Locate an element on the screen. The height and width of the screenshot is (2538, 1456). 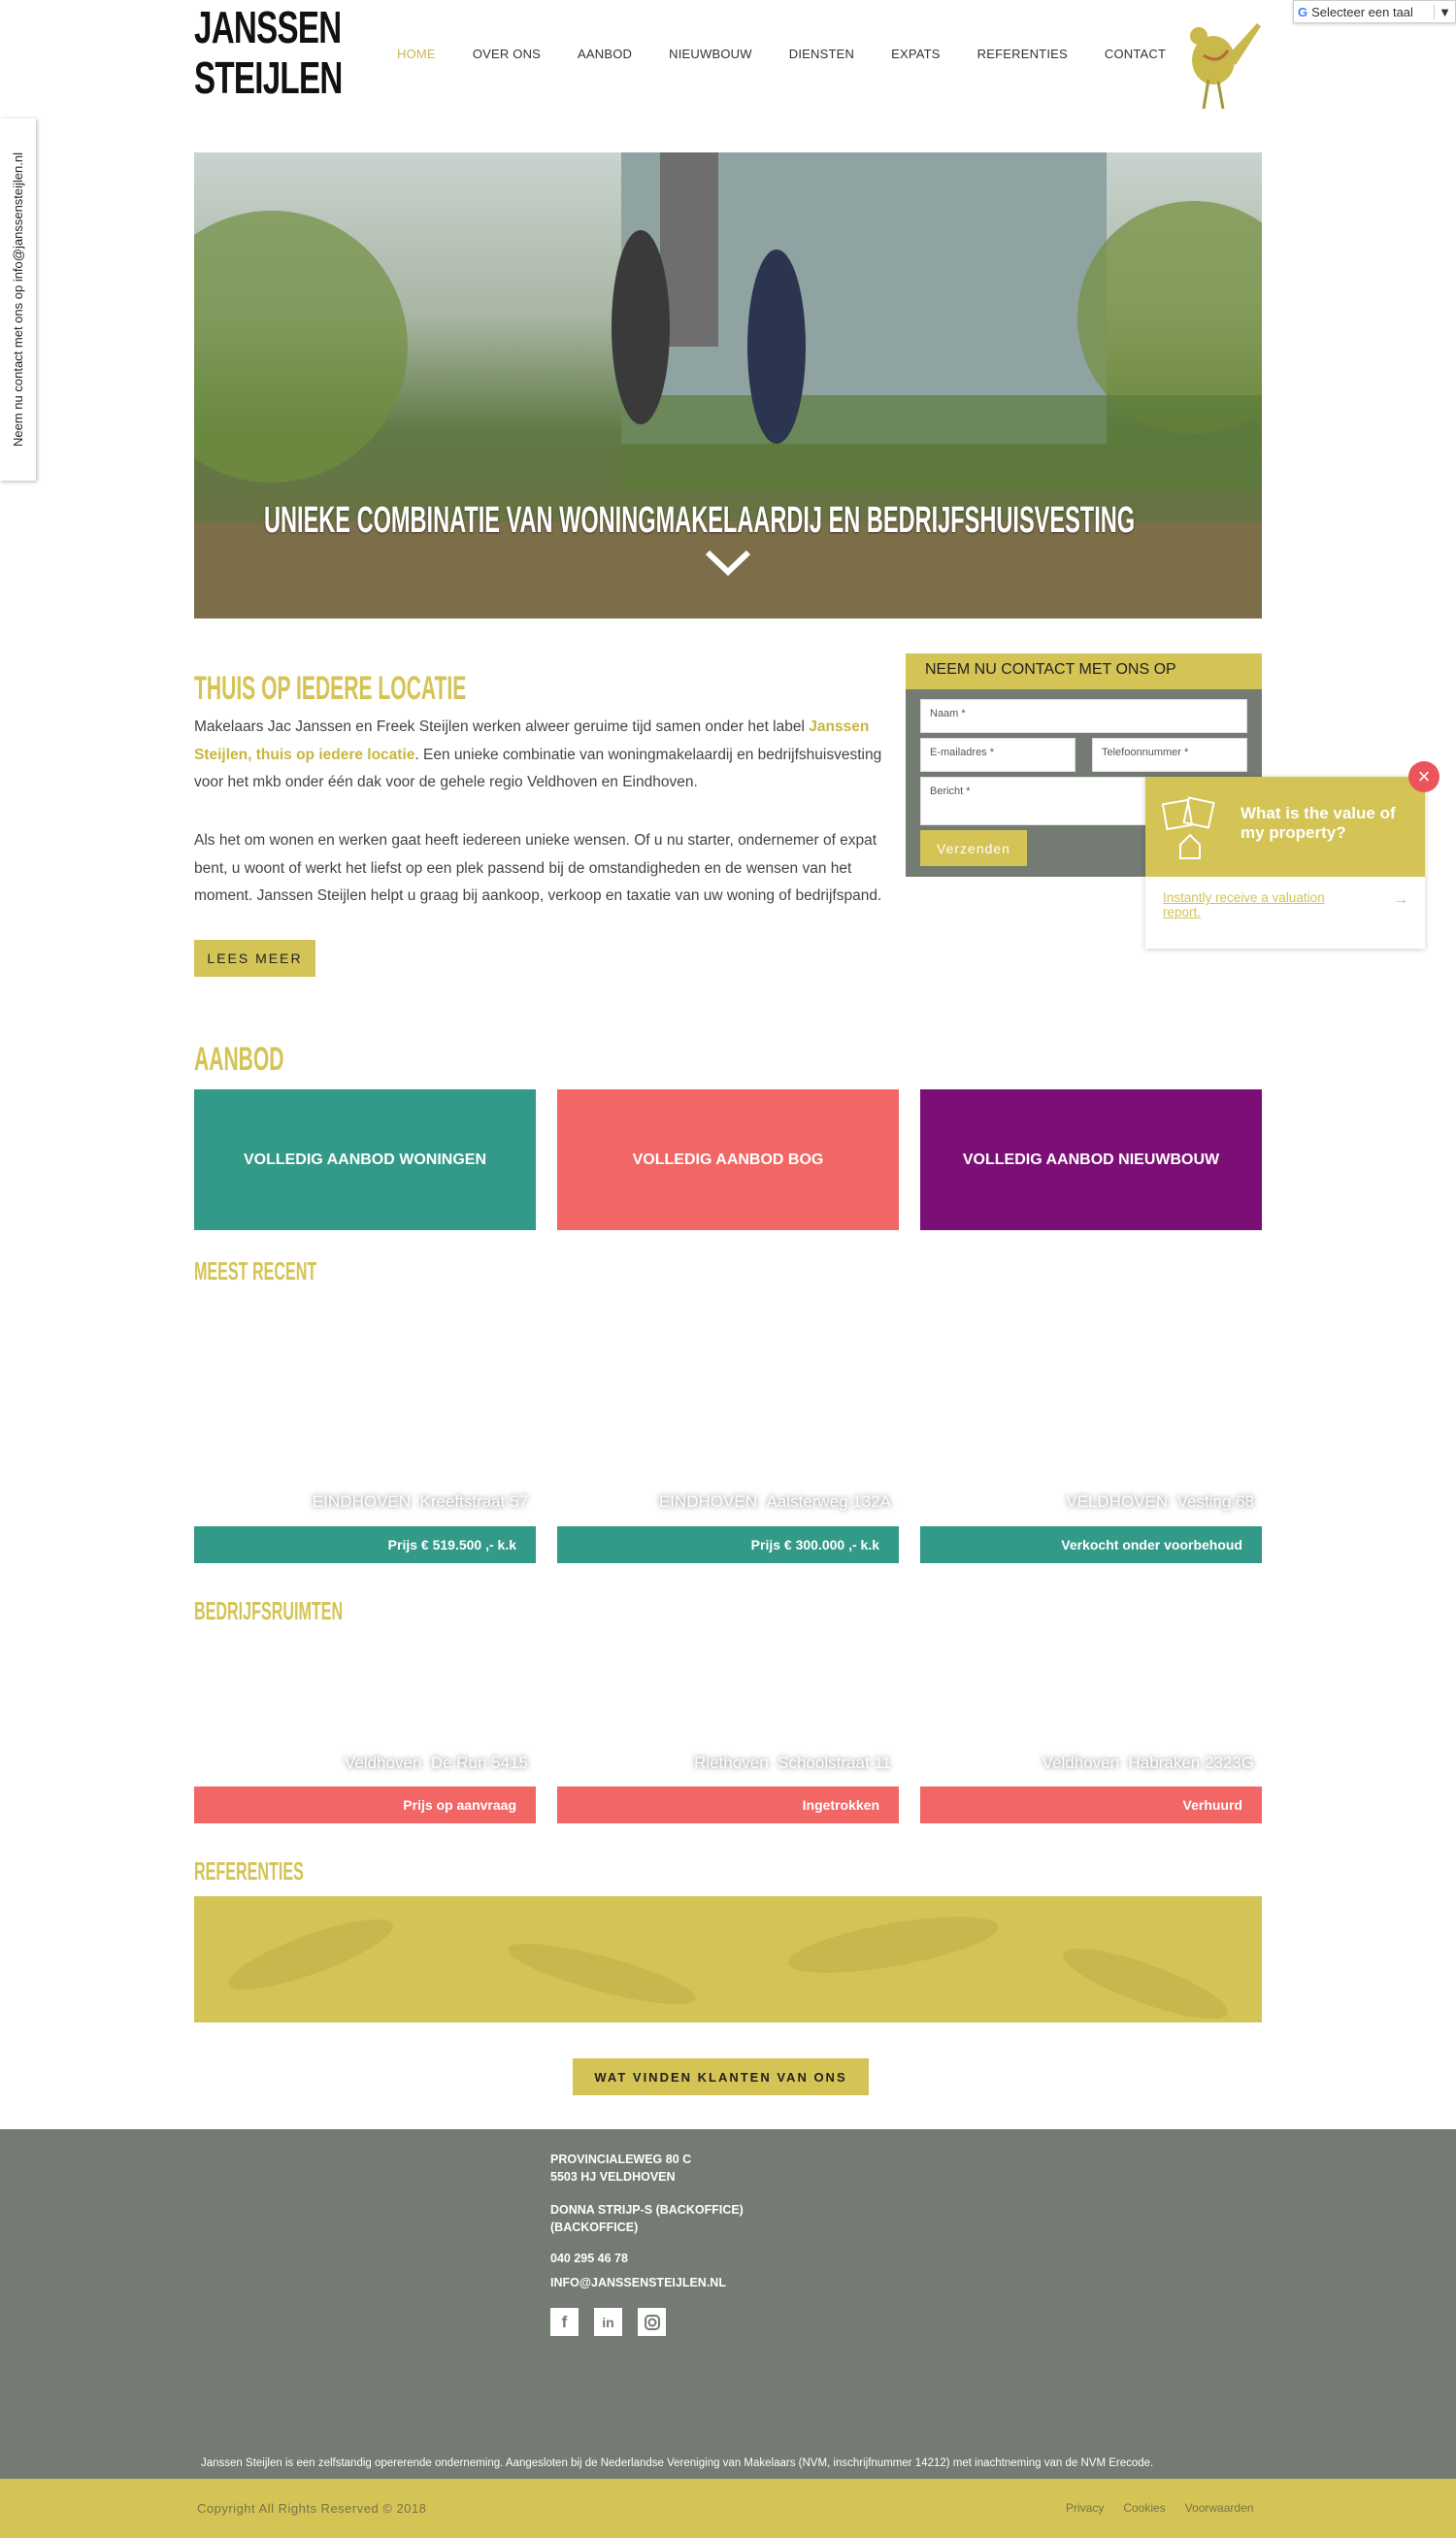
popup-title: What is the value of my property? is located at coordinates (1318, 823).